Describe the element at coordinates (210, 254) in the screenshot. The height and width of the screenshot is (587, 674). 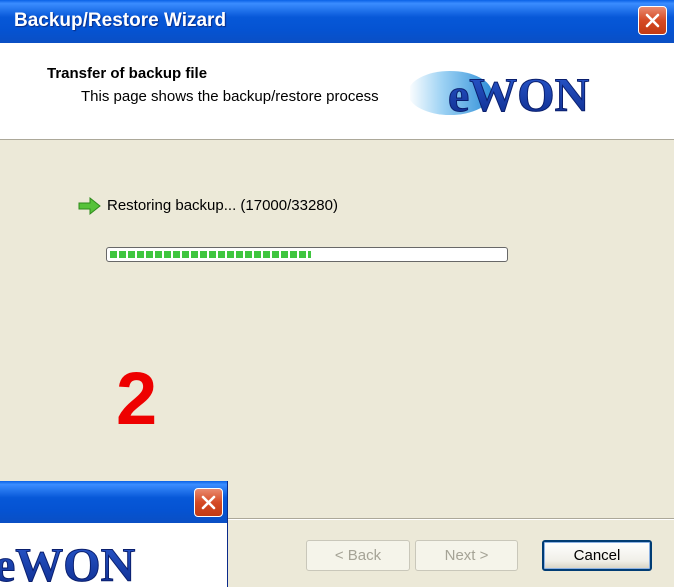
I see `progress-fill` at that location.